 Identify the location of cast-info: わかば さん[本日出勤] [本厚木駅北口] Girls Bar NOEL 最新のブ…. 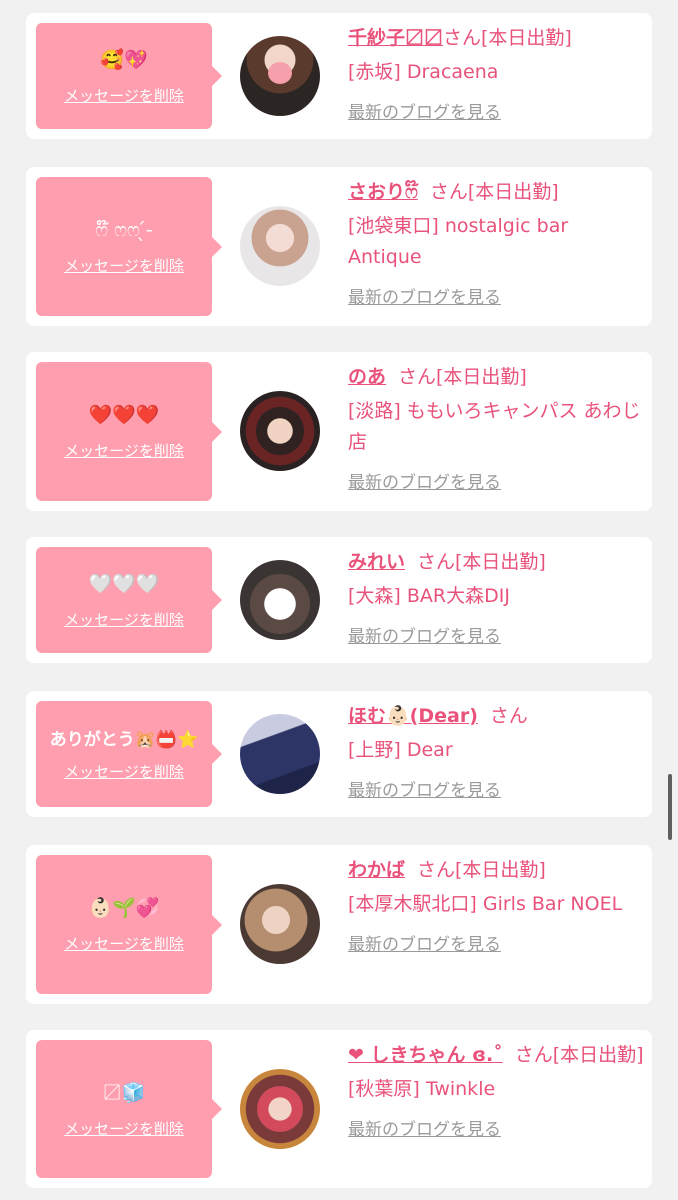
(496, 905).